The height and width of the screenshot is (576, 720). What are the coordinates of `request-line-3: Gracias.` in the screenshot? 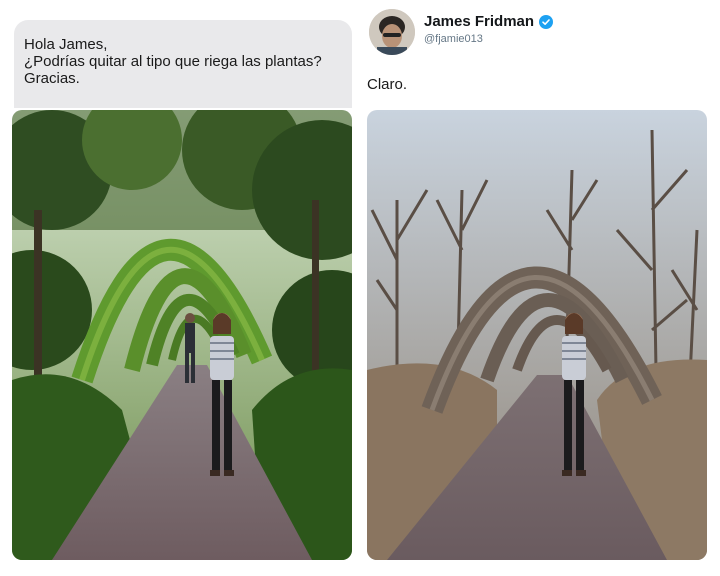 It's located at (52, 78).